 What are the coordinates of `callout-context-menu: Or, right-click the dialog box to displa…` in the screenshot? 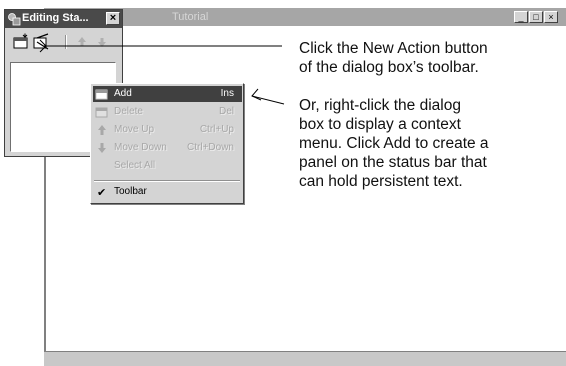 It's located at (394, 143).